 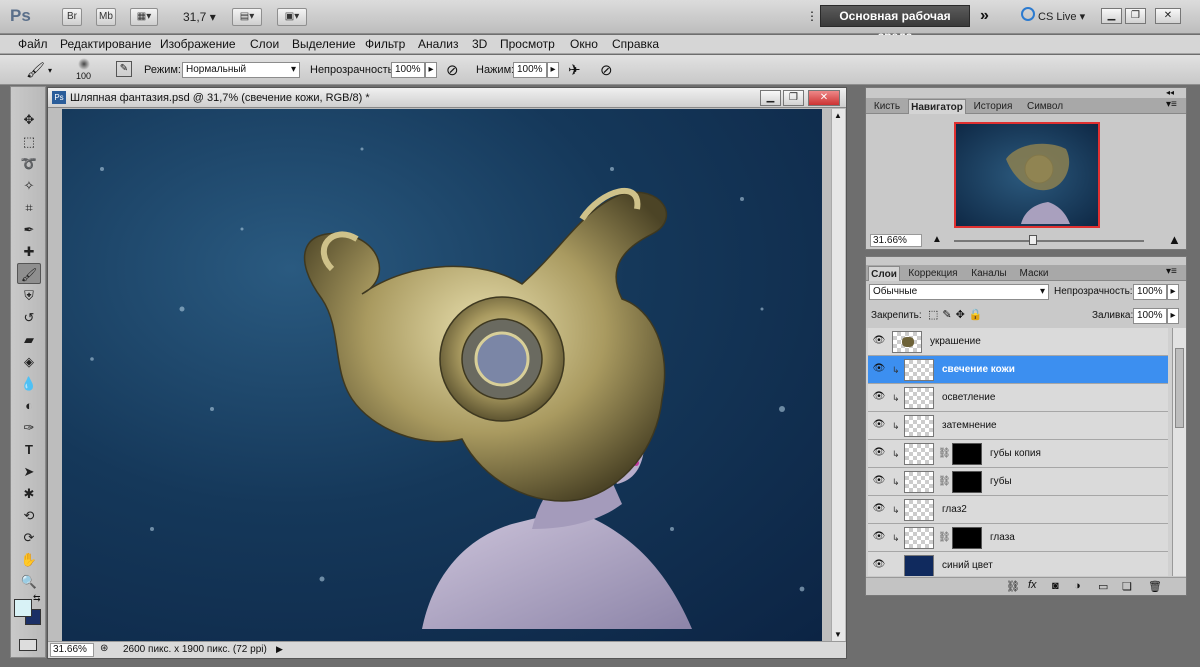 What do you see at coordinates (937, 106) in the screenshot?
I see `tab-navigator: Навигатор` at bounding box center [937, 106].